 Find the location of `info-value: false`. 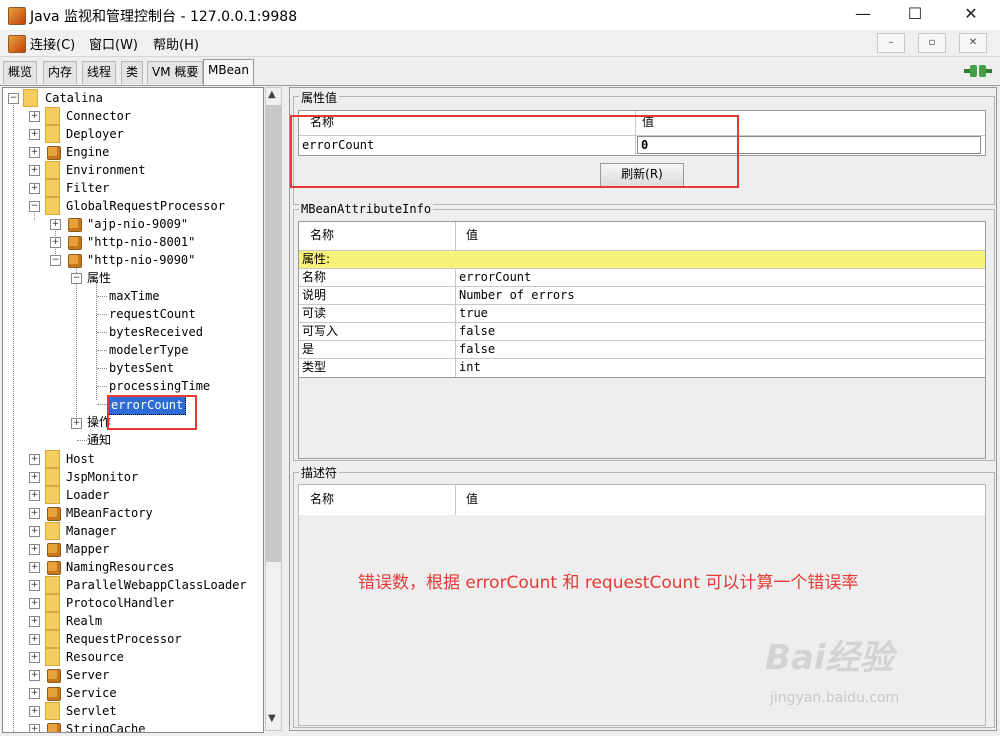

info-value: false is located at coordinates (477, 349).